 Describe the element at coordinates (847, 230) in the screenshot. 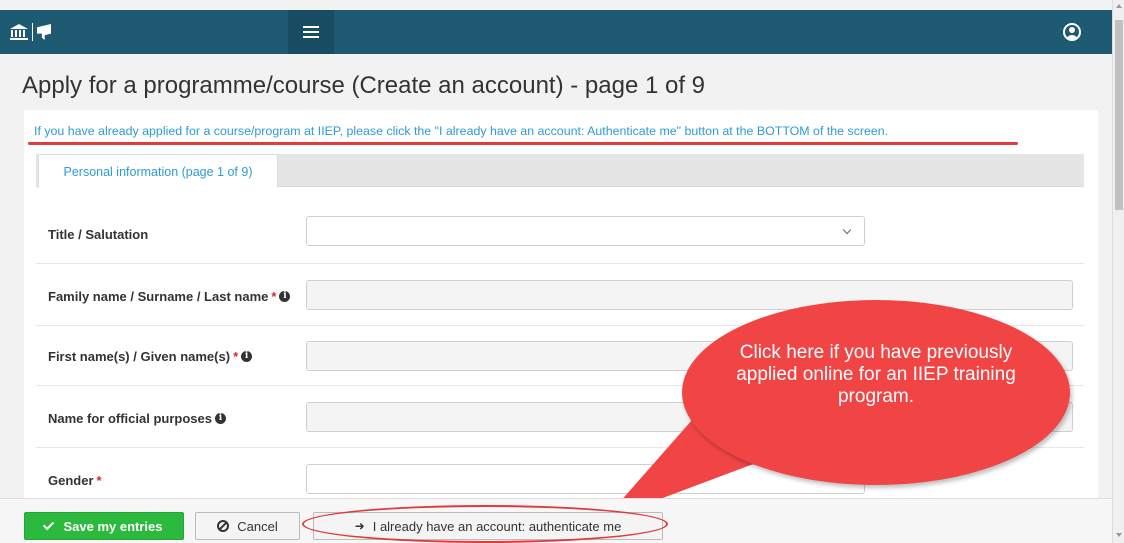

I see `chevron-down-icon` at that location.